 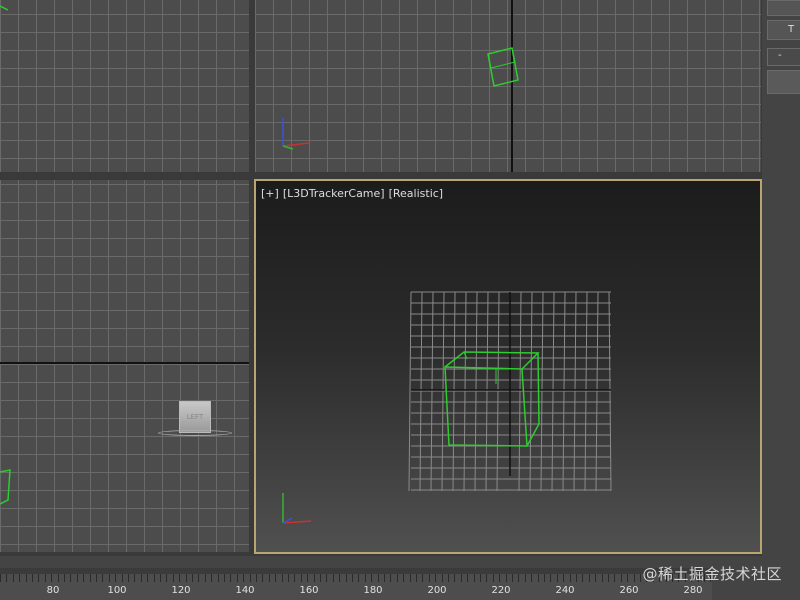 What do you see at coordinates (309, 590) in the screenshot?
I see `ruler-tick-label: 160` at bounding box center [309, 590].